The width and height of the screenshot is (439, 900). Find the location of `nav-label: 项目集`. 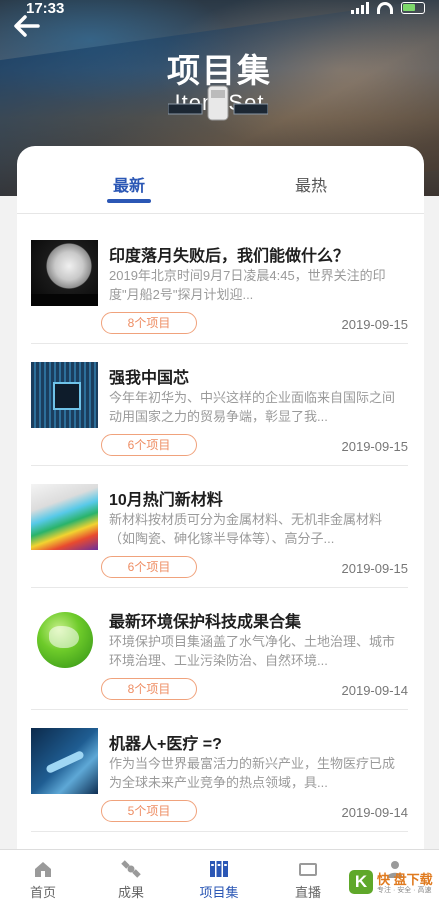

nav-label: 项目集 is located at coordinates (219, 892).